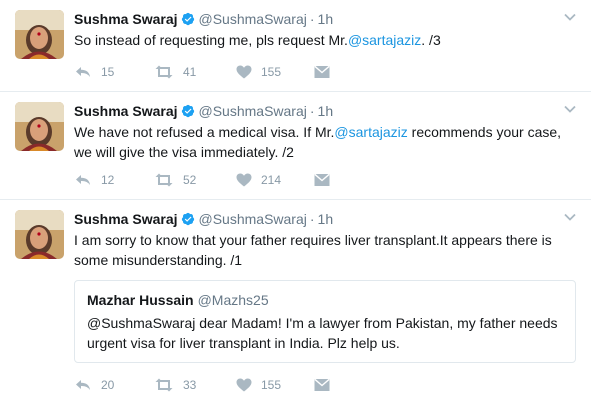  Describe the element at coordinates (271, 180) in the screenshot. I see `like-count: 214` at that location.